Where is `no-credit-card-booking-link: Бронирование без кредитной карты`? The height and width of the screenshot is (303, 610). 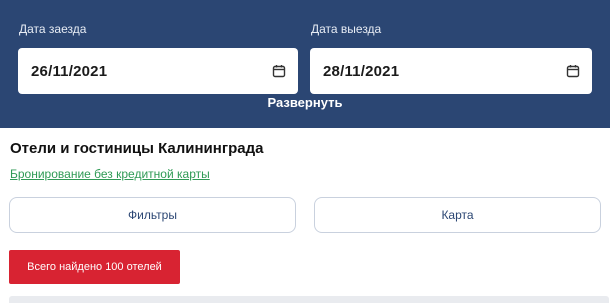
no-credit-card-booking-link: Бронирование без кредитной карты is located at coordinates (110, 174).